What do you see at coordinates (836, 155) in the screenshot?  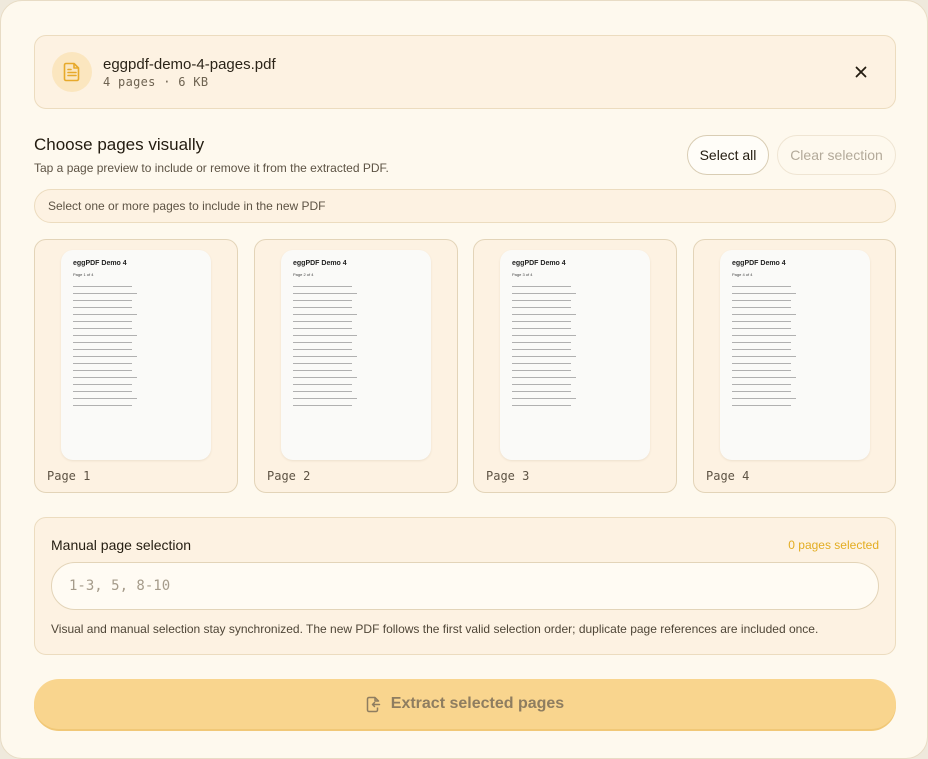 I see `clear-selection-button: Clear selection` at bounding box center [836, 155].